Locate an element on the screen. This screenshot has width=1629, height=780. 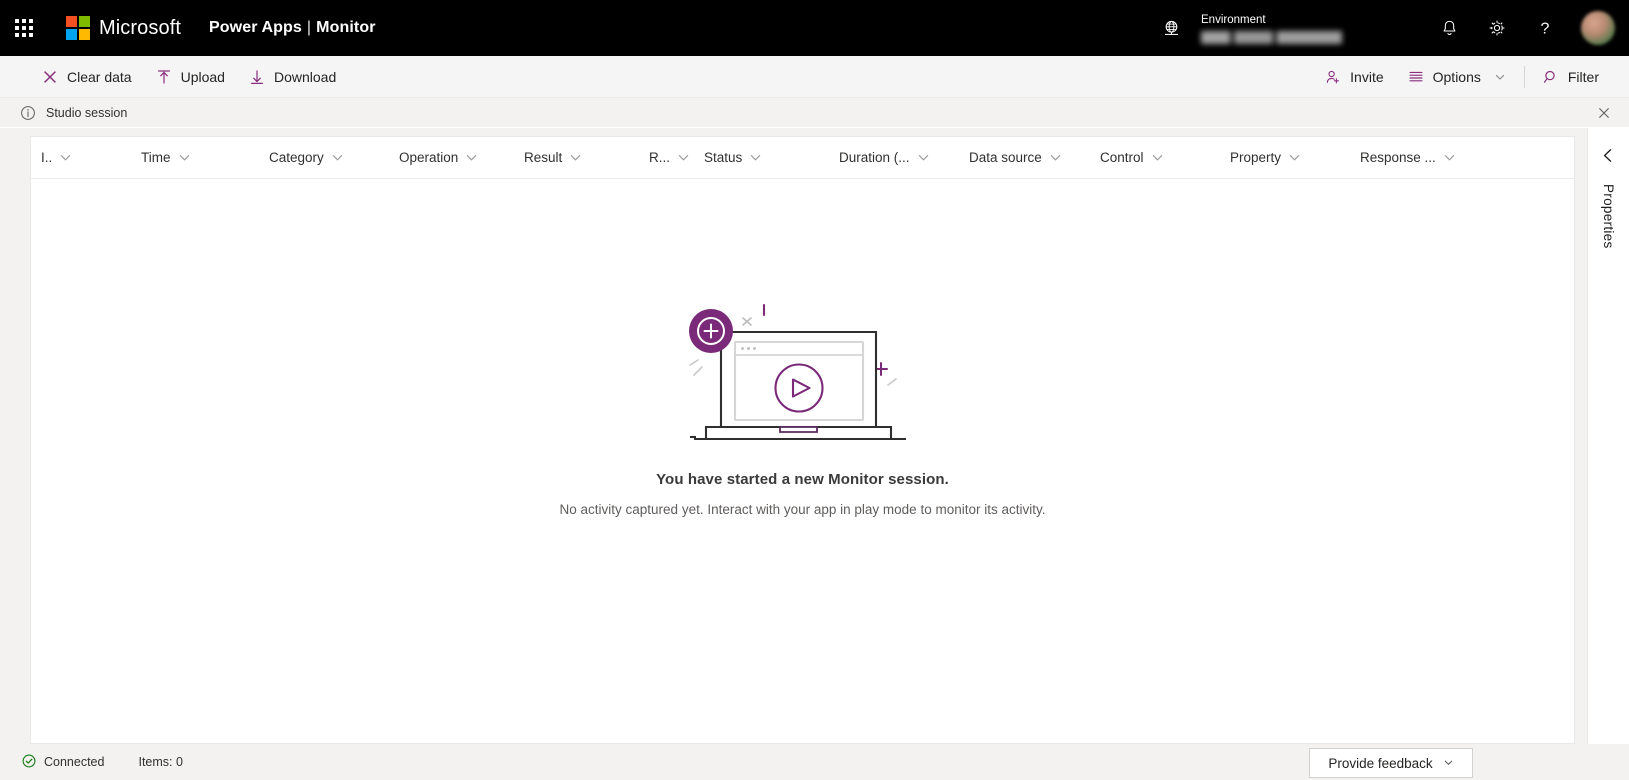
info-circle-icon is located at coordinates (28, 113).